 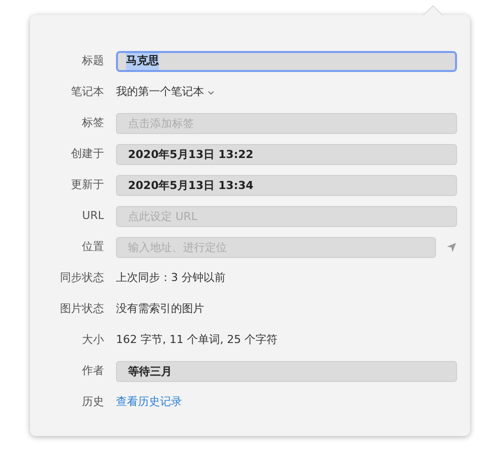 What do you see at coordinates (92, 216) in the screenshot?
I see `field-label: URL` at bounding box center [92, 216].